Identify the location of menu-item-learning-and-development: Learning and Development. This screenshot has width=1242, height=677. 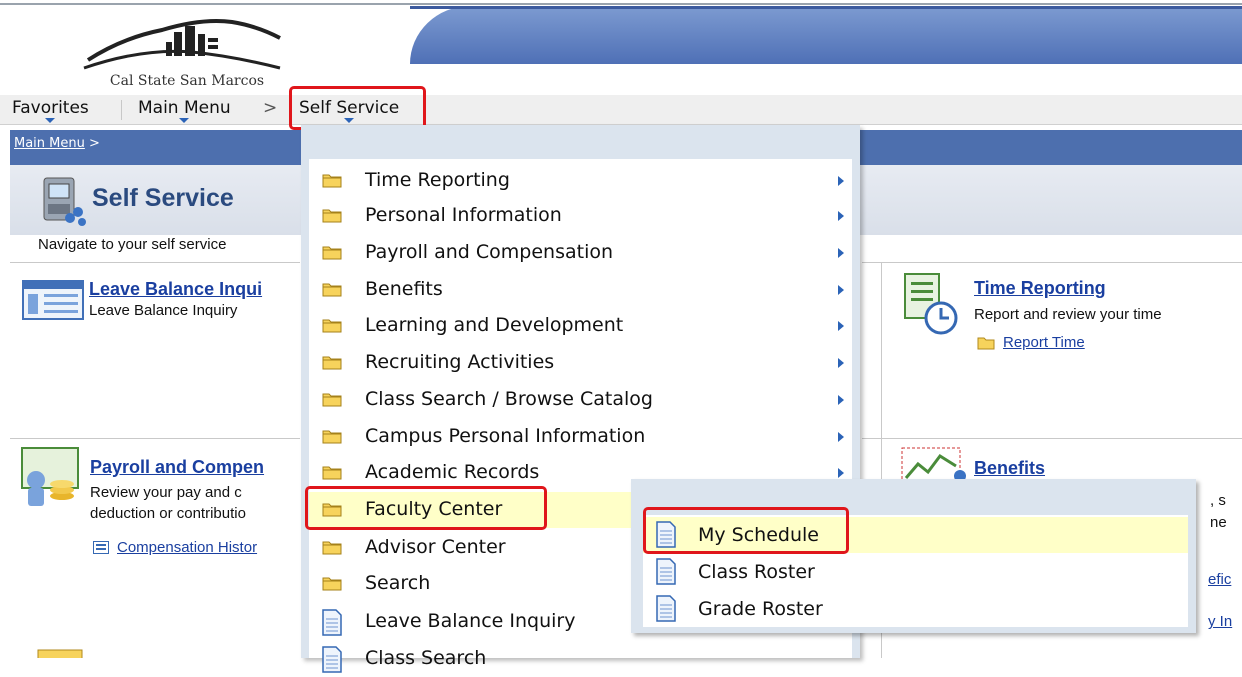
(580, 326).